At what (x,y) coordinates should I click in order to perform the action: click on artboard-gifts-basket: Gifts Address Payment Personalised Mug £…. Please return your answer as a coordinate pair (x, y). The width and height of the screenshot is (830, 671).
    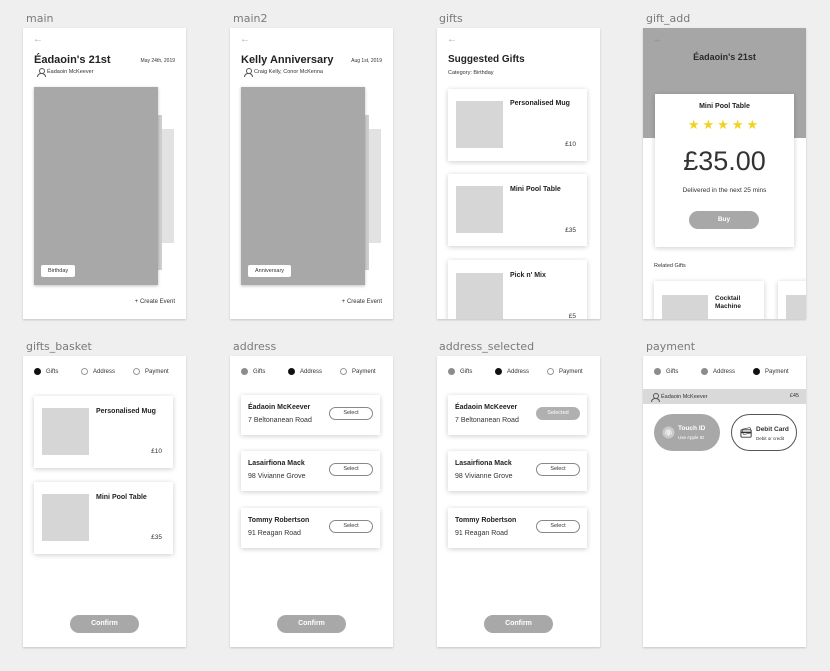
    Looking at the image, I should click on (104, 501).